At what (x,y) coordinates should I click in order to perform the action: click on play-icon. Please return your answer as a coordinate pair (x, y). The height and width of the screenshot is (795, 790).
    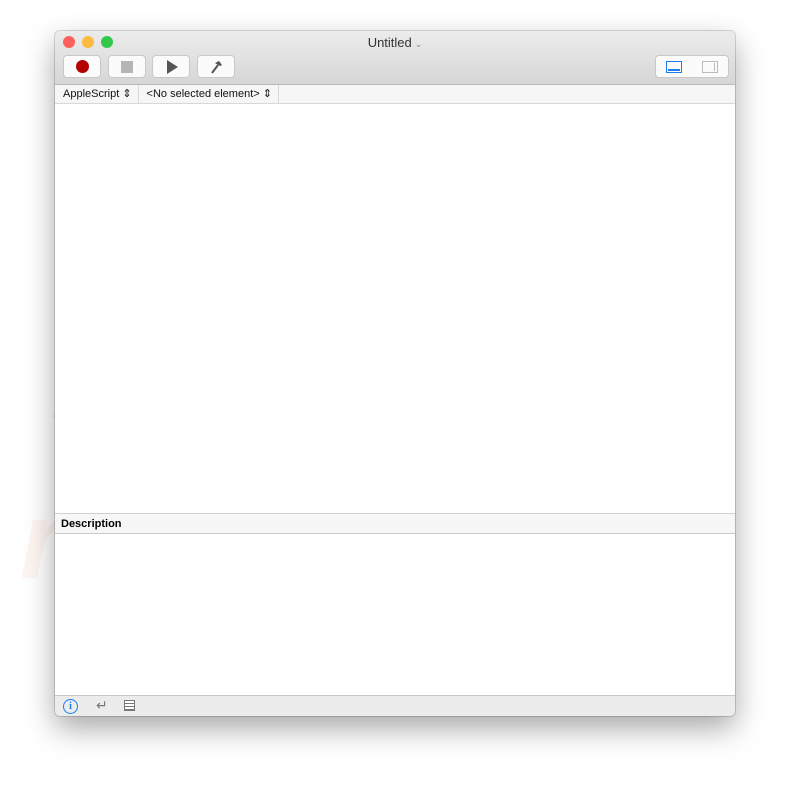
    Looking at the image, I should click on (172, 66).